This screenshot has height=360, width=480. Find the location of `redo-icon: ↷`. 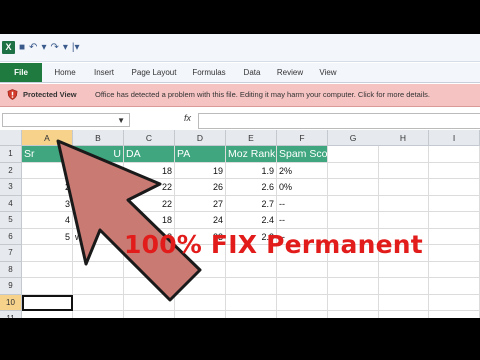

redo-icon: ↷ is located at coordinates (54, 47).